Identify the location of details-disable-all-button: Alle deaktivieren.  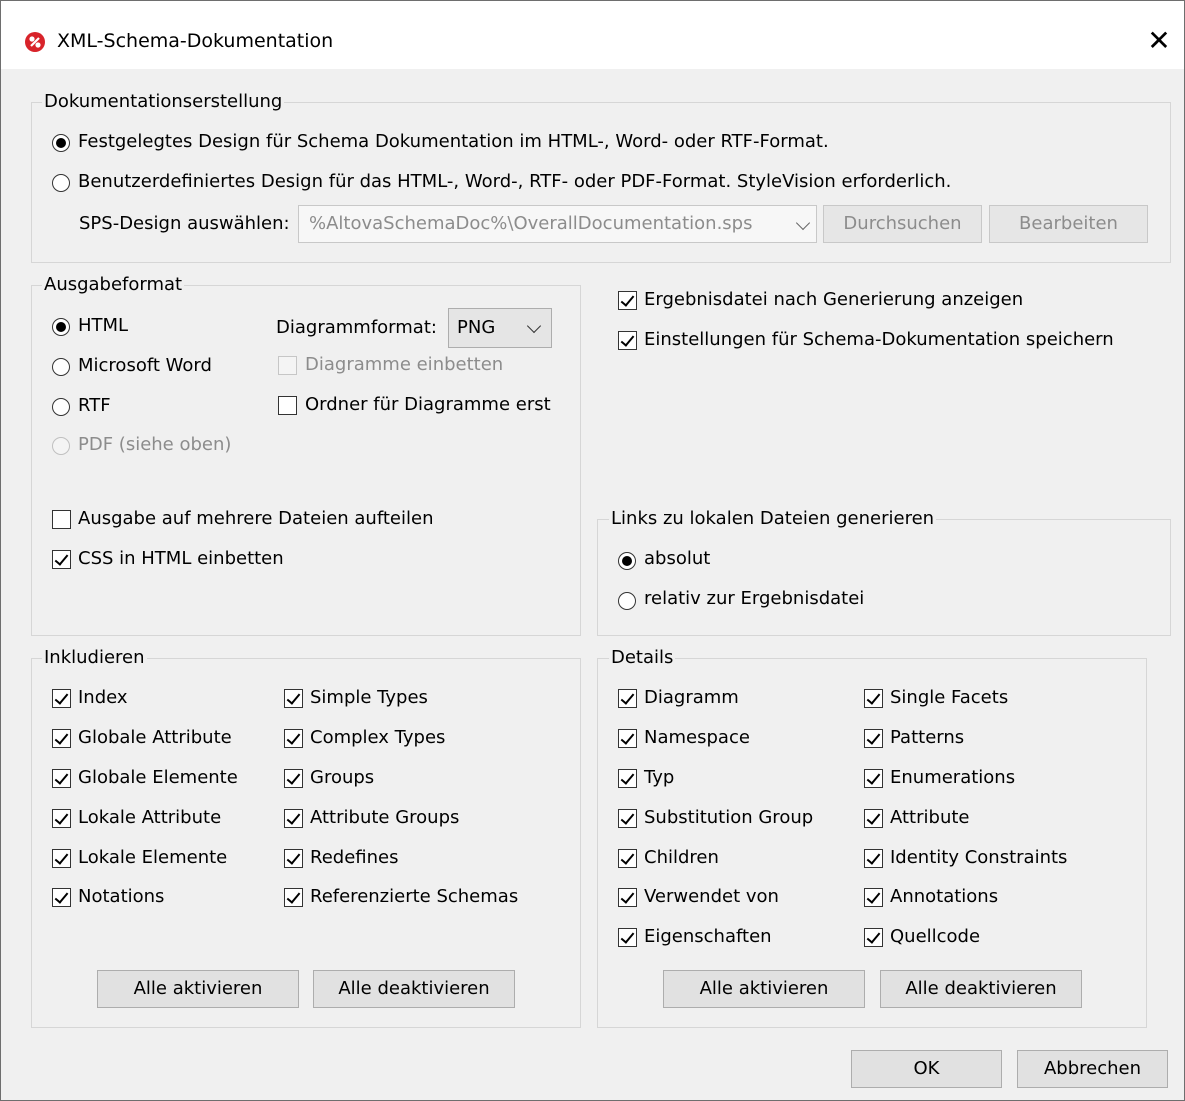
(981, 989).